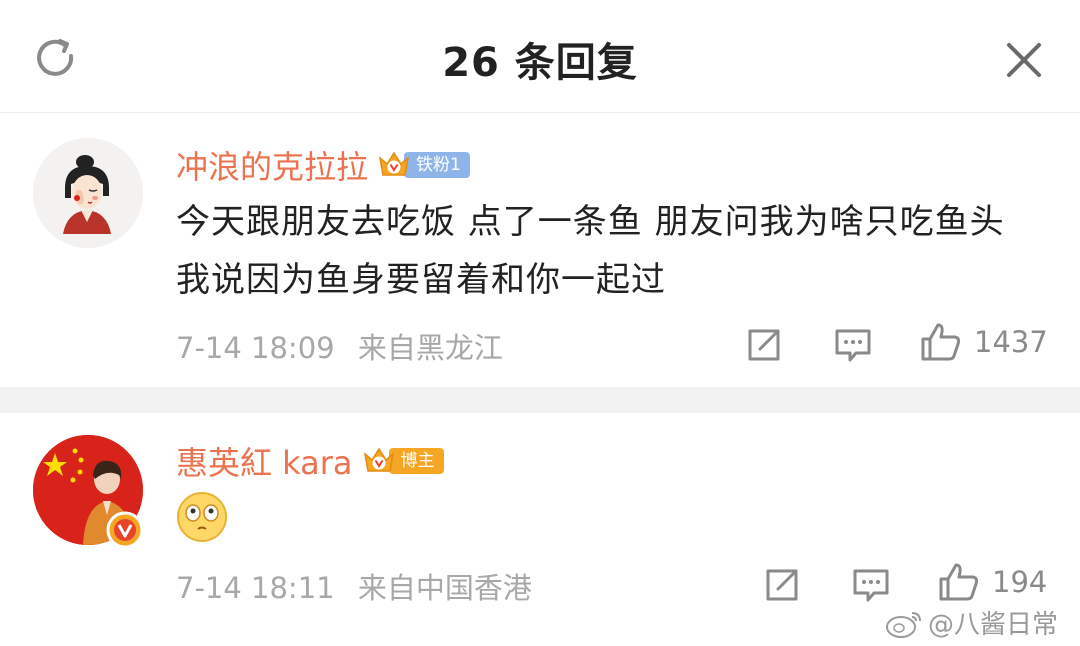 This screenshot has height=646, width=1080. Describe the element at coordinates (354, 586) in the screenshot. I see `comment-meta: 7-14 18:11 来自中国香港` at that location.